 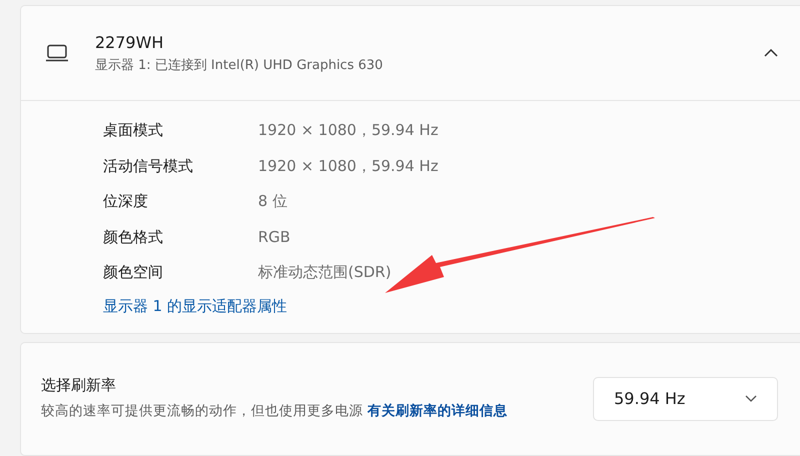 I want to click on chevron-down-icon, so click(x=751, y=398).